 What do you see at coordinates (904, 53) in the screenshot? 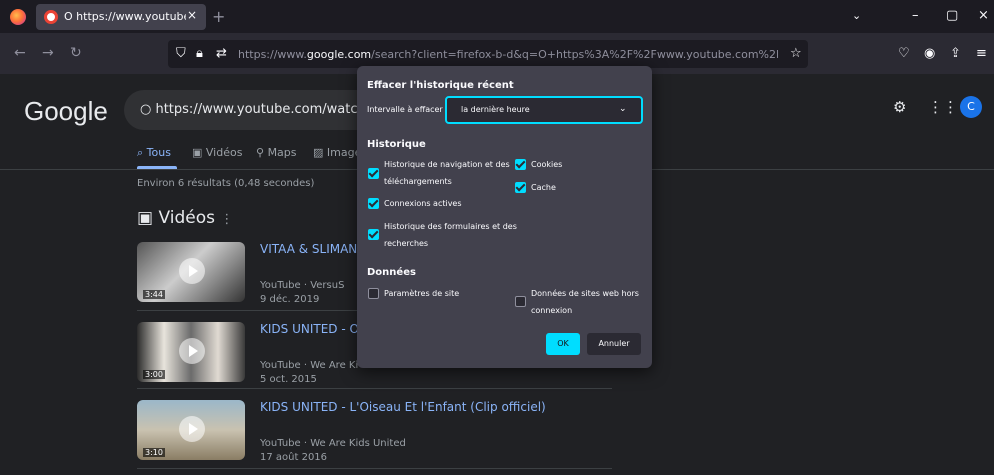
I see `pocket-icon: ♡` at bounding box center [904, 53].